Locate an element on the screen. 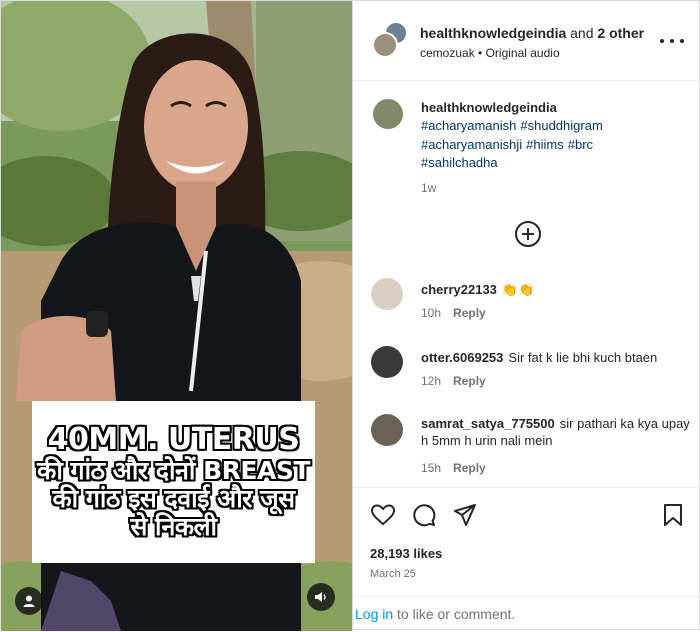 This screenshot has width=700, height=632. commenter-username-link: cherry22133 is located at coordinates (459, 289).